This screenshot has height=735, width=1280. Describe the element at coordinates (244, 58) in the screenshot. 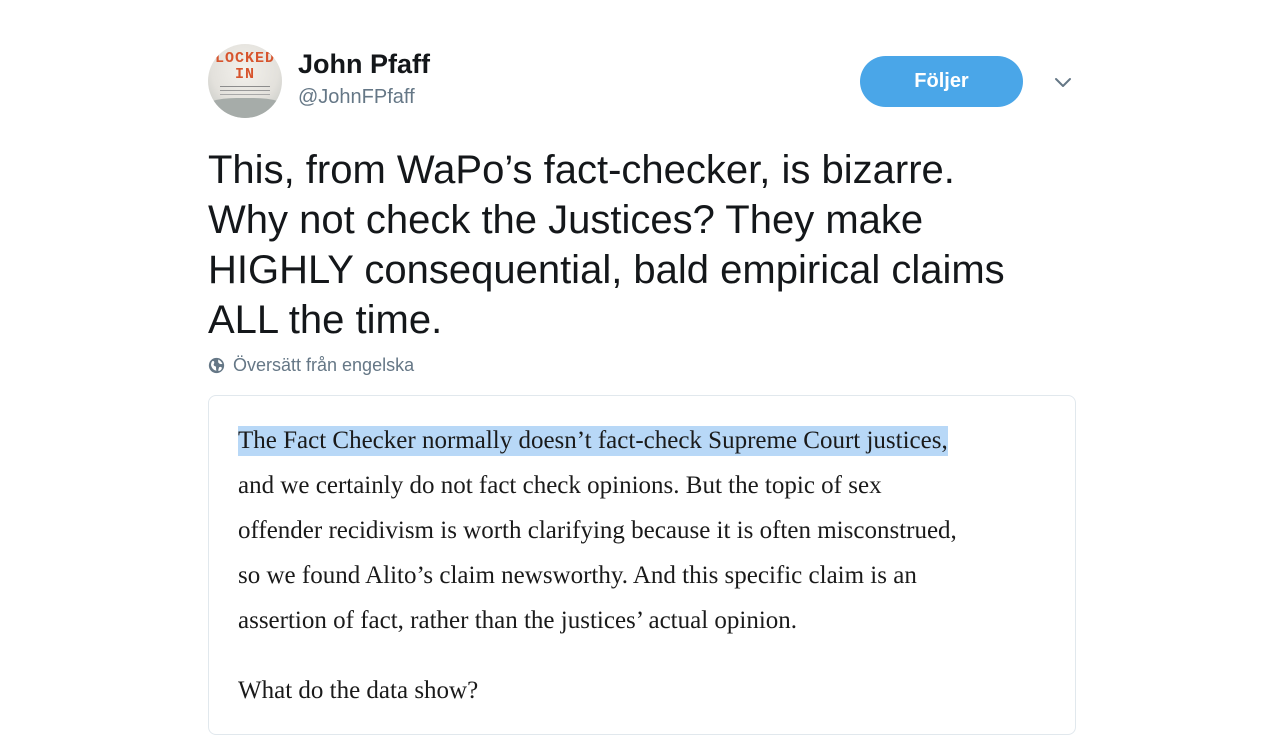

I see `avatar-title-line1: LOCKED` at that location.